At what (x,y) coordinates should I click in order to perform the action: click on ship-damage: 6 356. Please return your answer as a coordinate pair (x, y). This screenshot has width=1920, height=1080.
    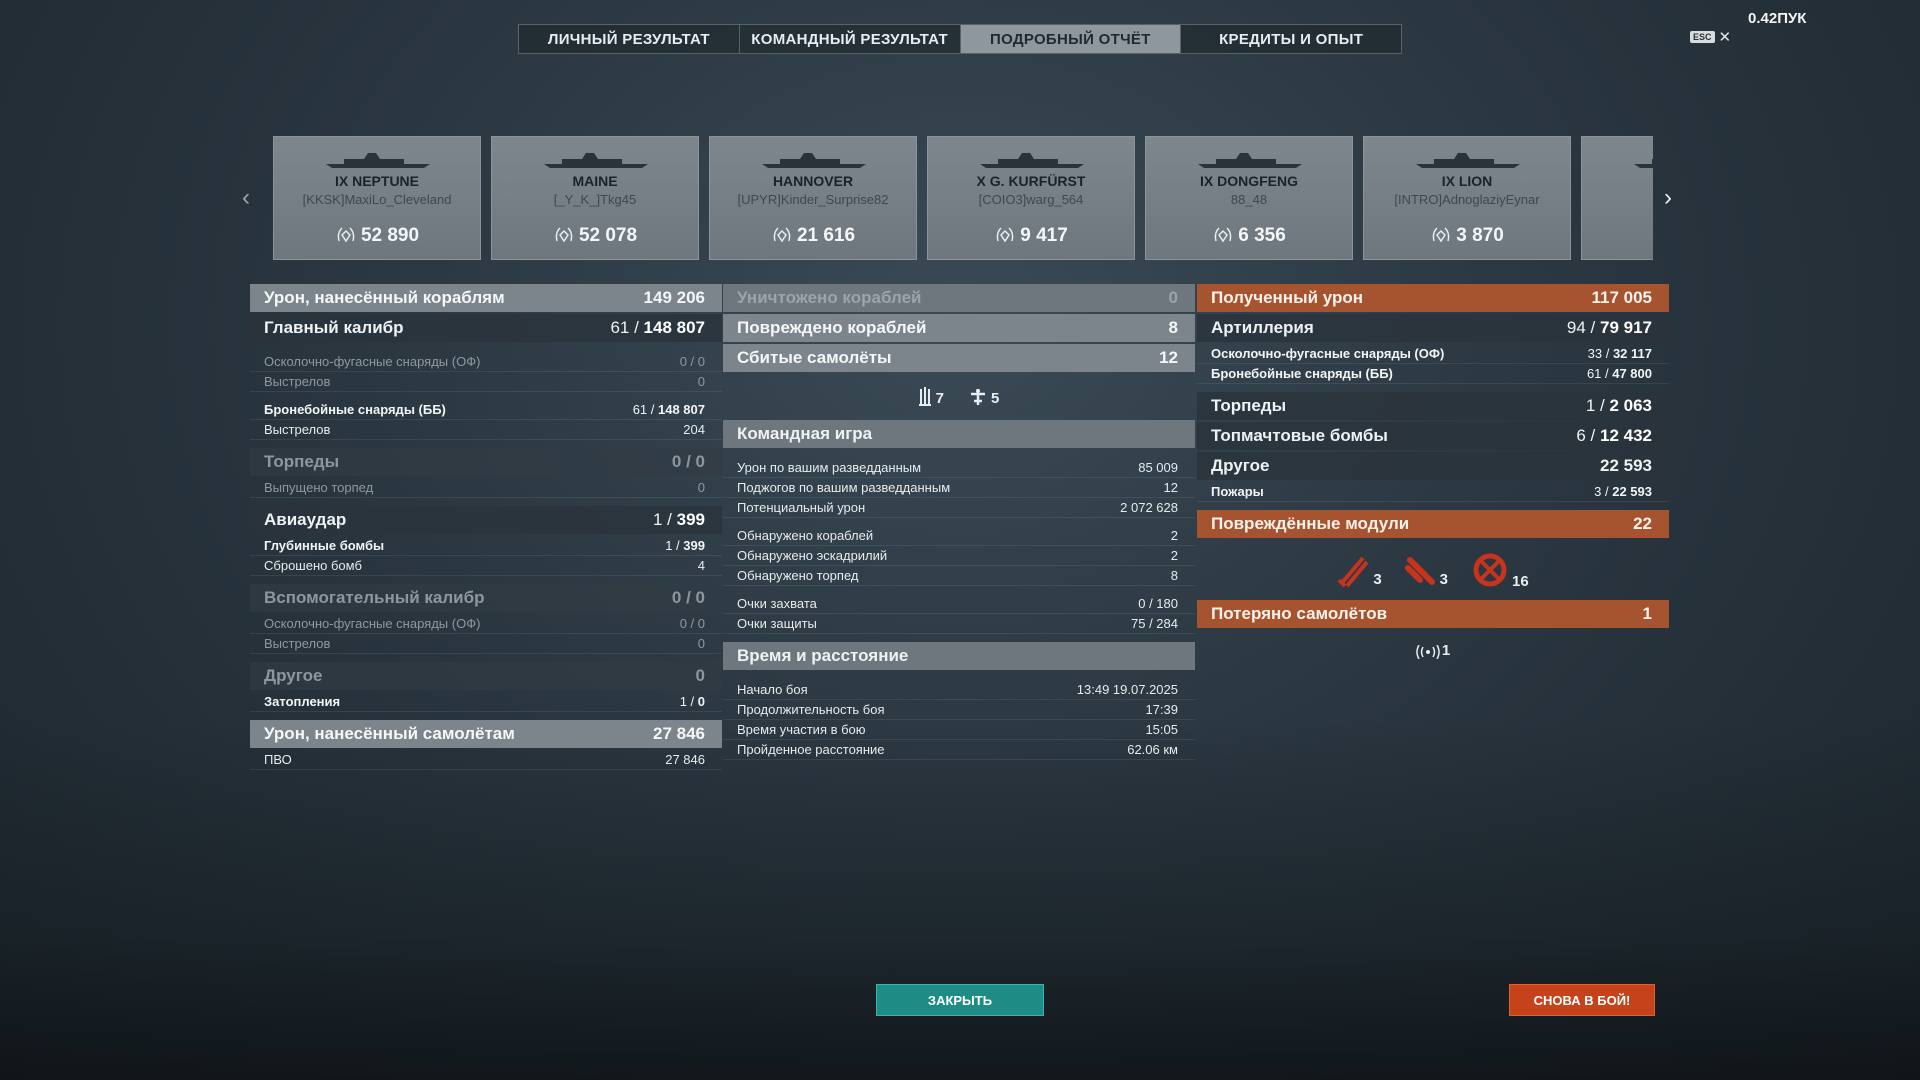
    Looking at the image, I should click on (1249, 236).